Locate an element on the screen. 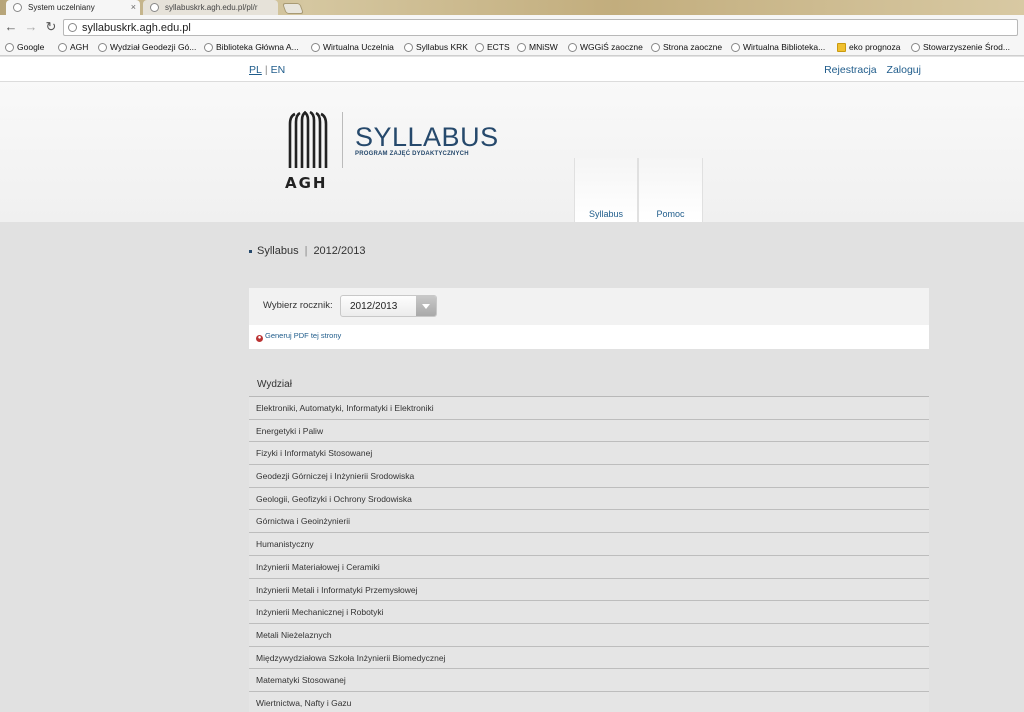 The image size is (1024, 712). address-input is located at coordinates (532, 27).